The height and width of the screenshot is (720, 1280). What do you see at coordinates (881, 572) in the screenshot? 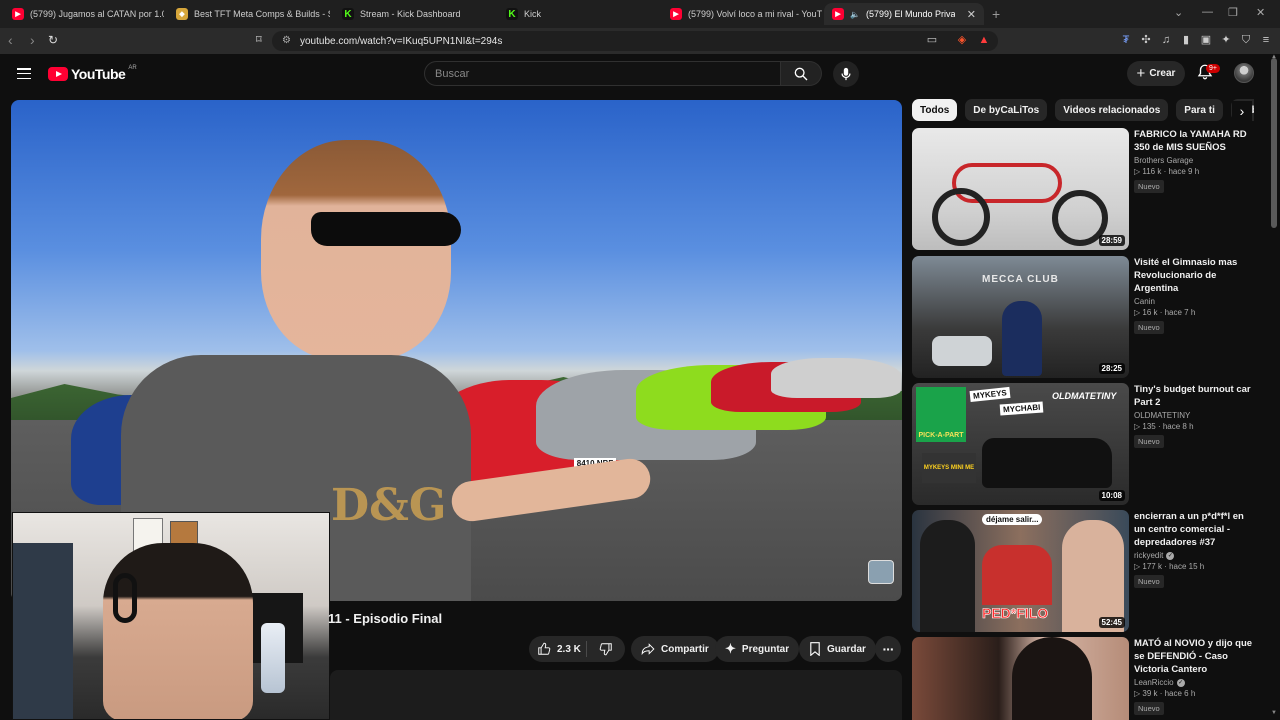
I see `channel-watermark` at bounding box center [881, 572].